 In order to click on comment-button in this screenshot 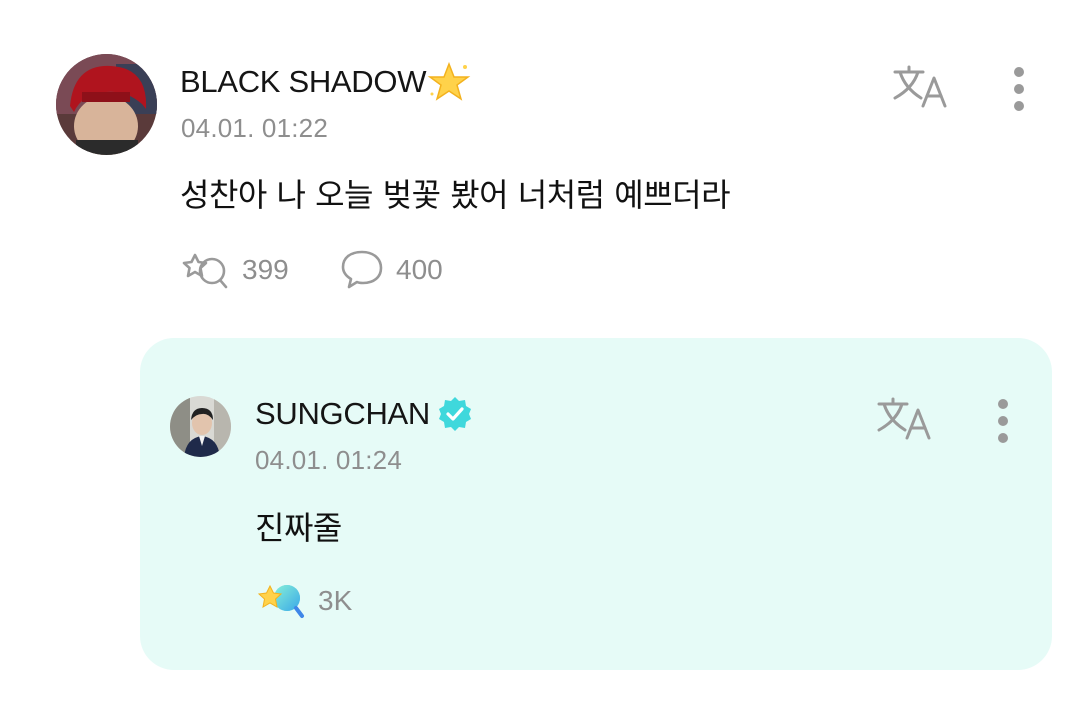, I will do `click(362, 269)`.